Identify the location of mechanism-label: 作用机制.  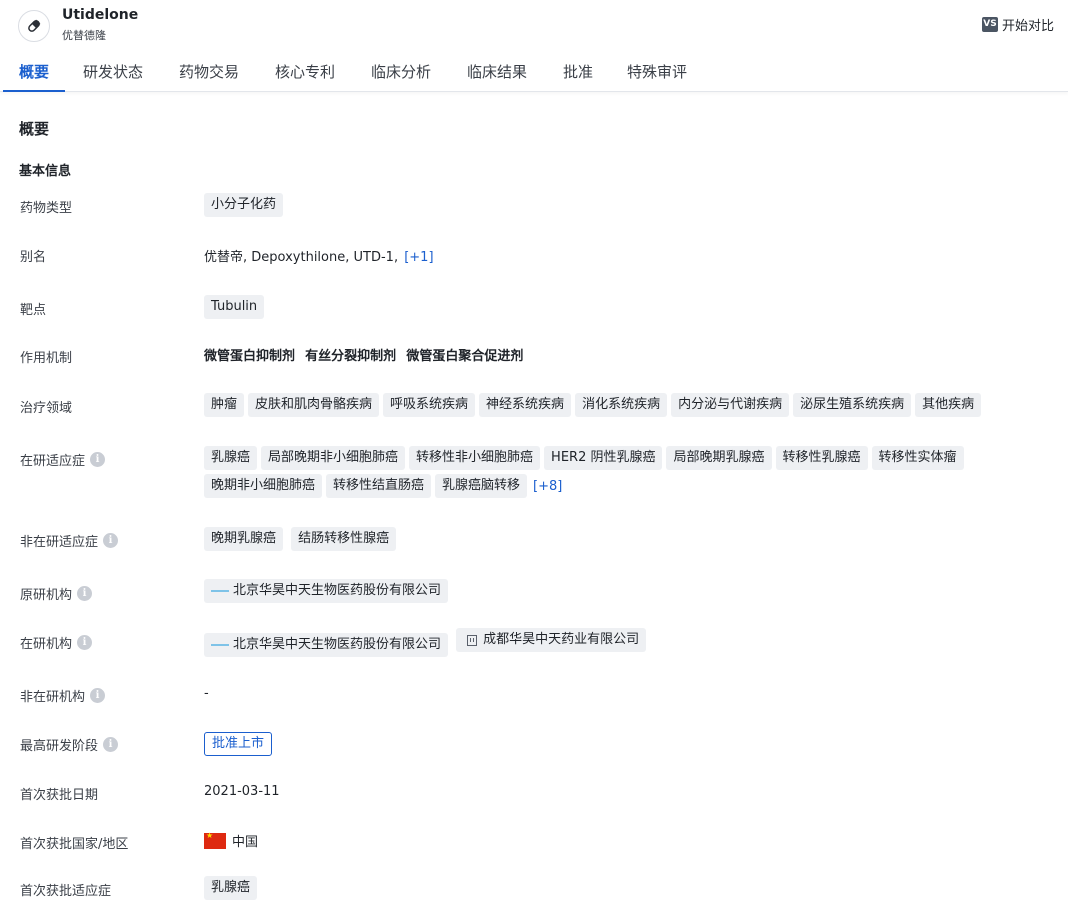
(46, 358).